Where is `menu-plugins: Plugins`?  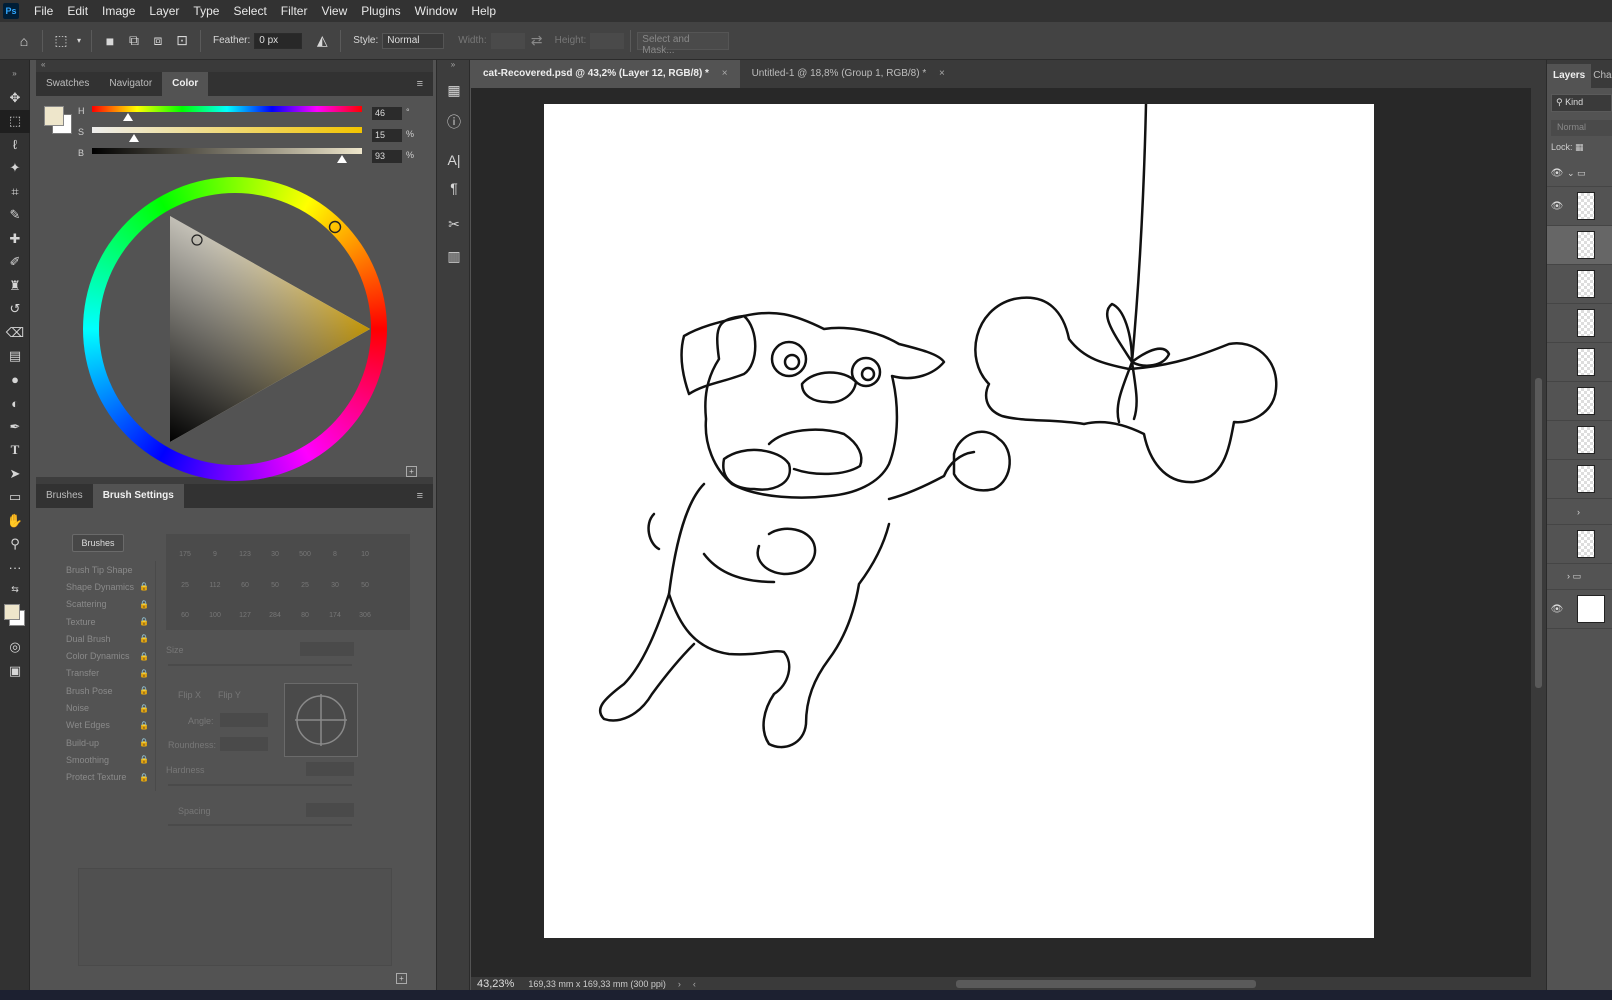
menu-plugins: Plugins is located at coordinates (380, 11).